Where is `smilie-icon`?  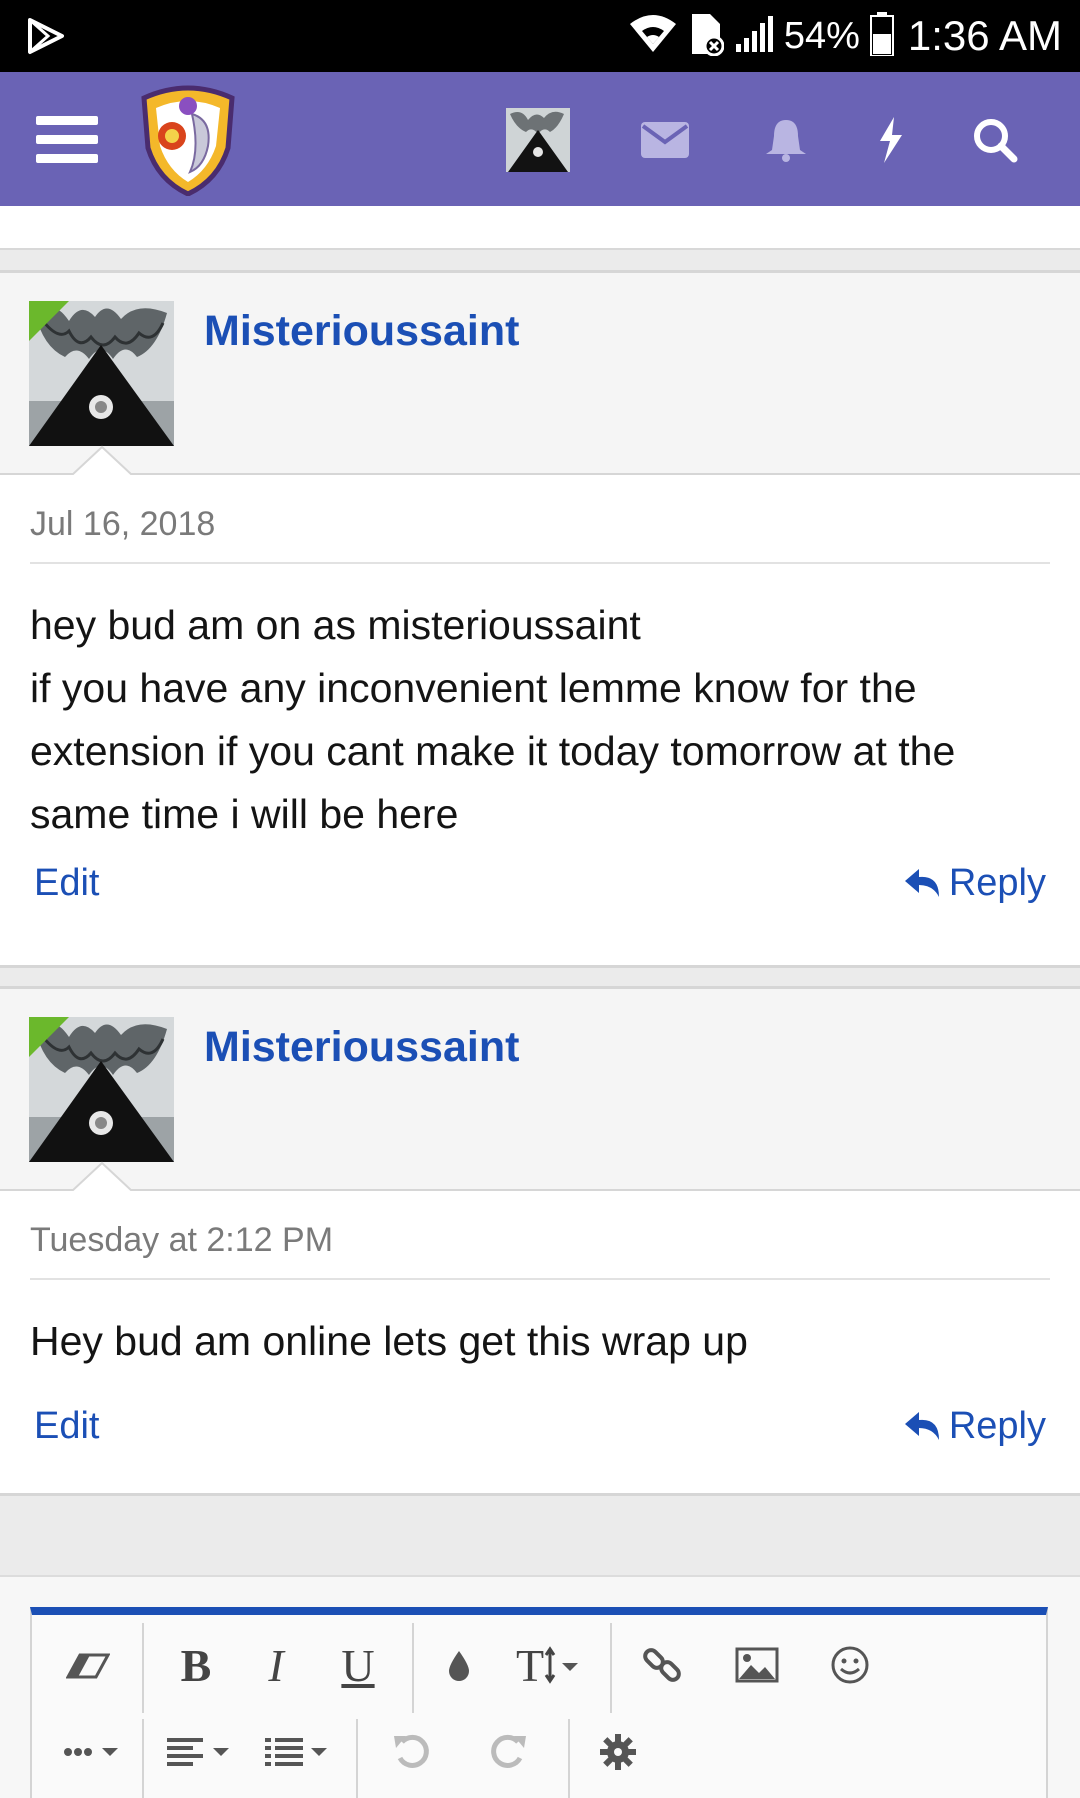 smilie-icon is located at coordinates (850, 1665).